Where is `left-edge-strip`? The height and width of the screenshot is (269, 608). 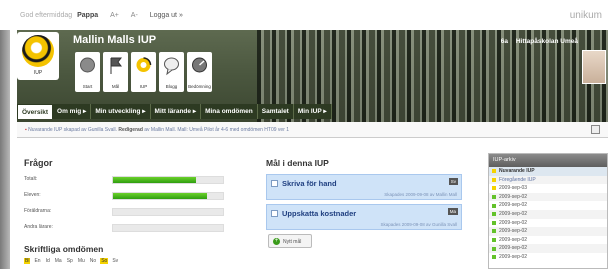 left-edge-strip is located at coordinates (5, 134).